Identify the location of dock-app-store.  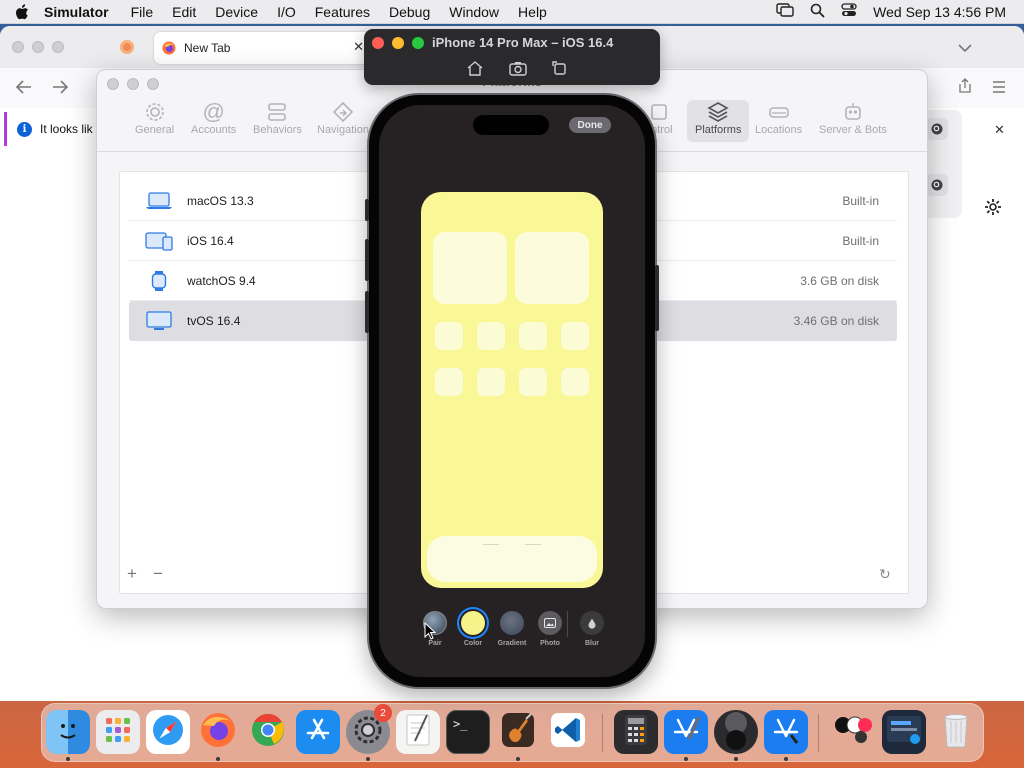
(318, 732).